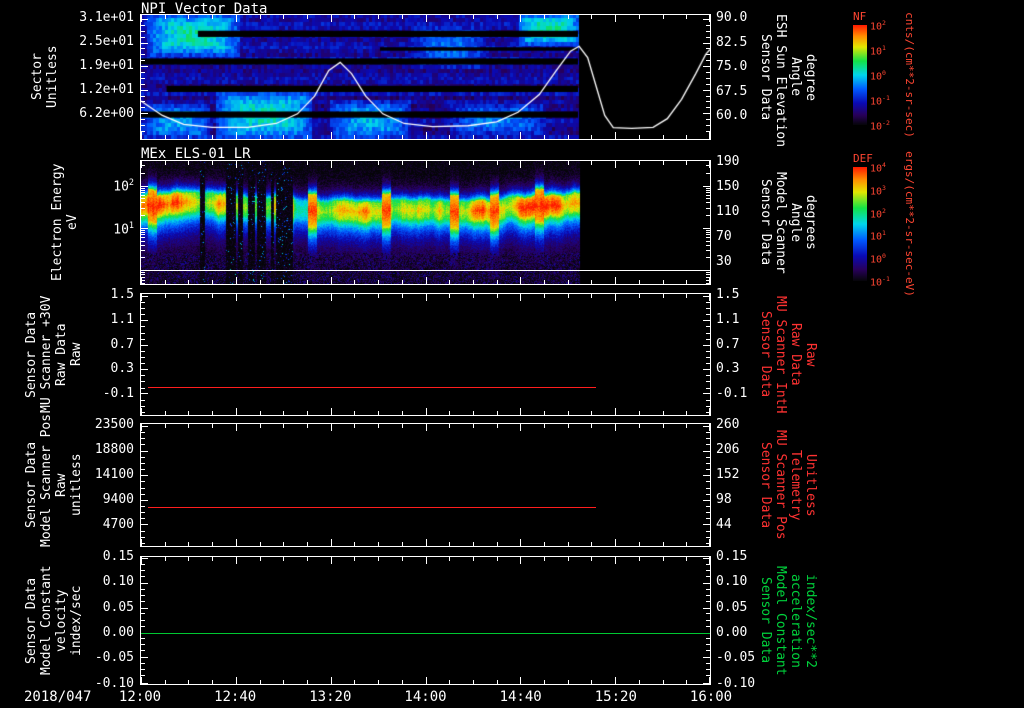  I want to click on y-tick-label: 6.2e+00, so click(106, 114).